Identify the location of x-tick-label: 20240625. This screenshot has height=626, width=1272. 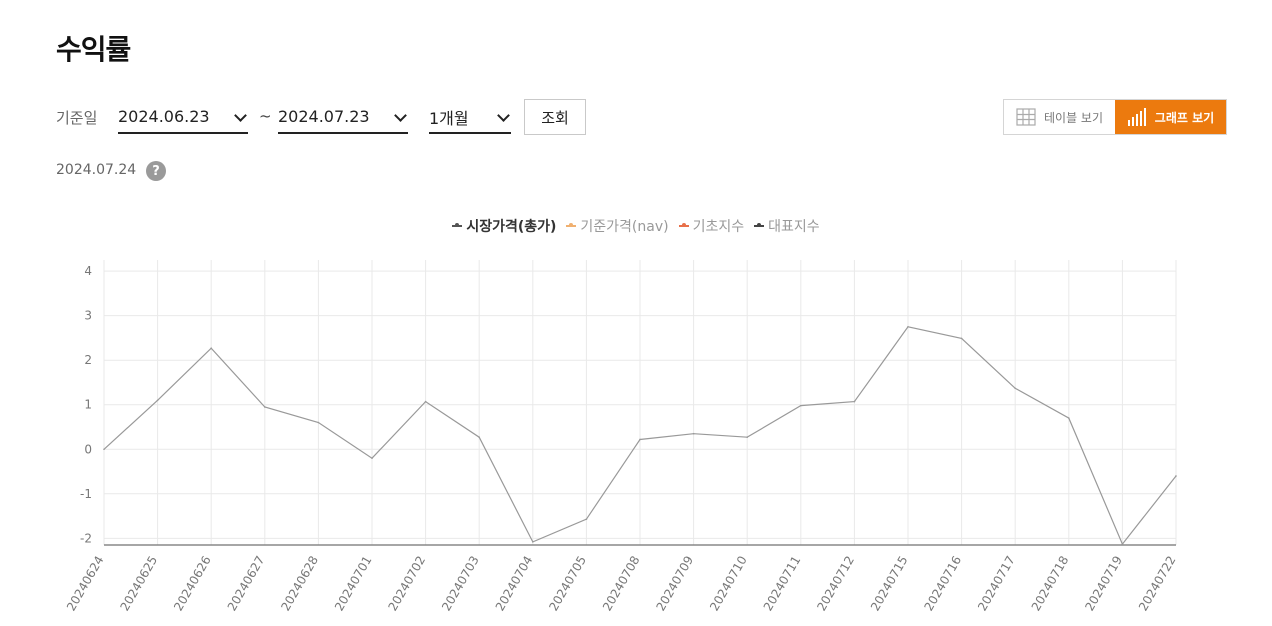
(139, 584).